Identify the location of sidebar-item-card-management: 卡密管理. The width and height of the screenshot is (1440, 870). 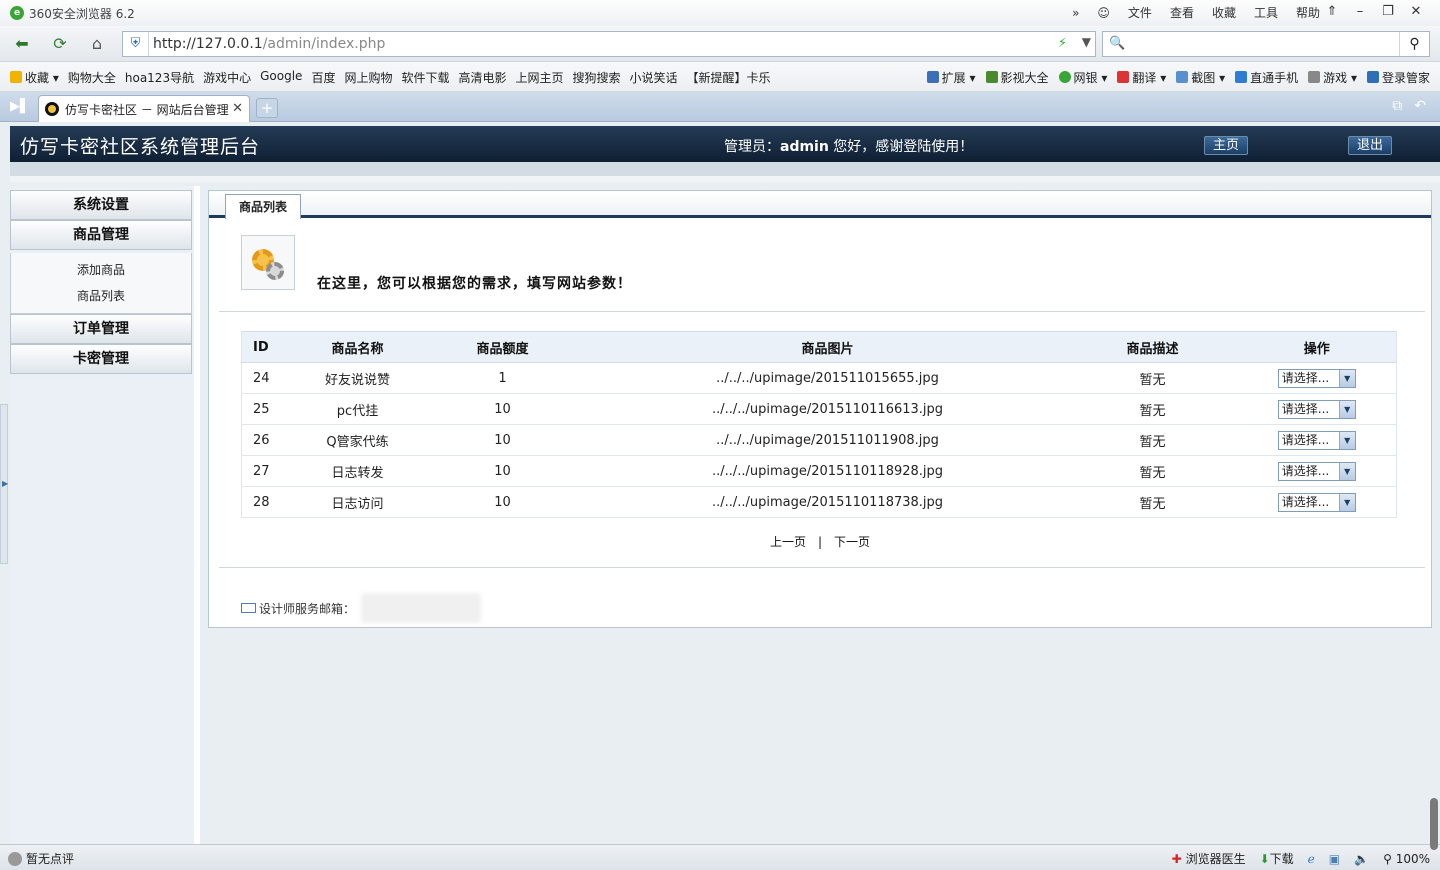
(101, 359).